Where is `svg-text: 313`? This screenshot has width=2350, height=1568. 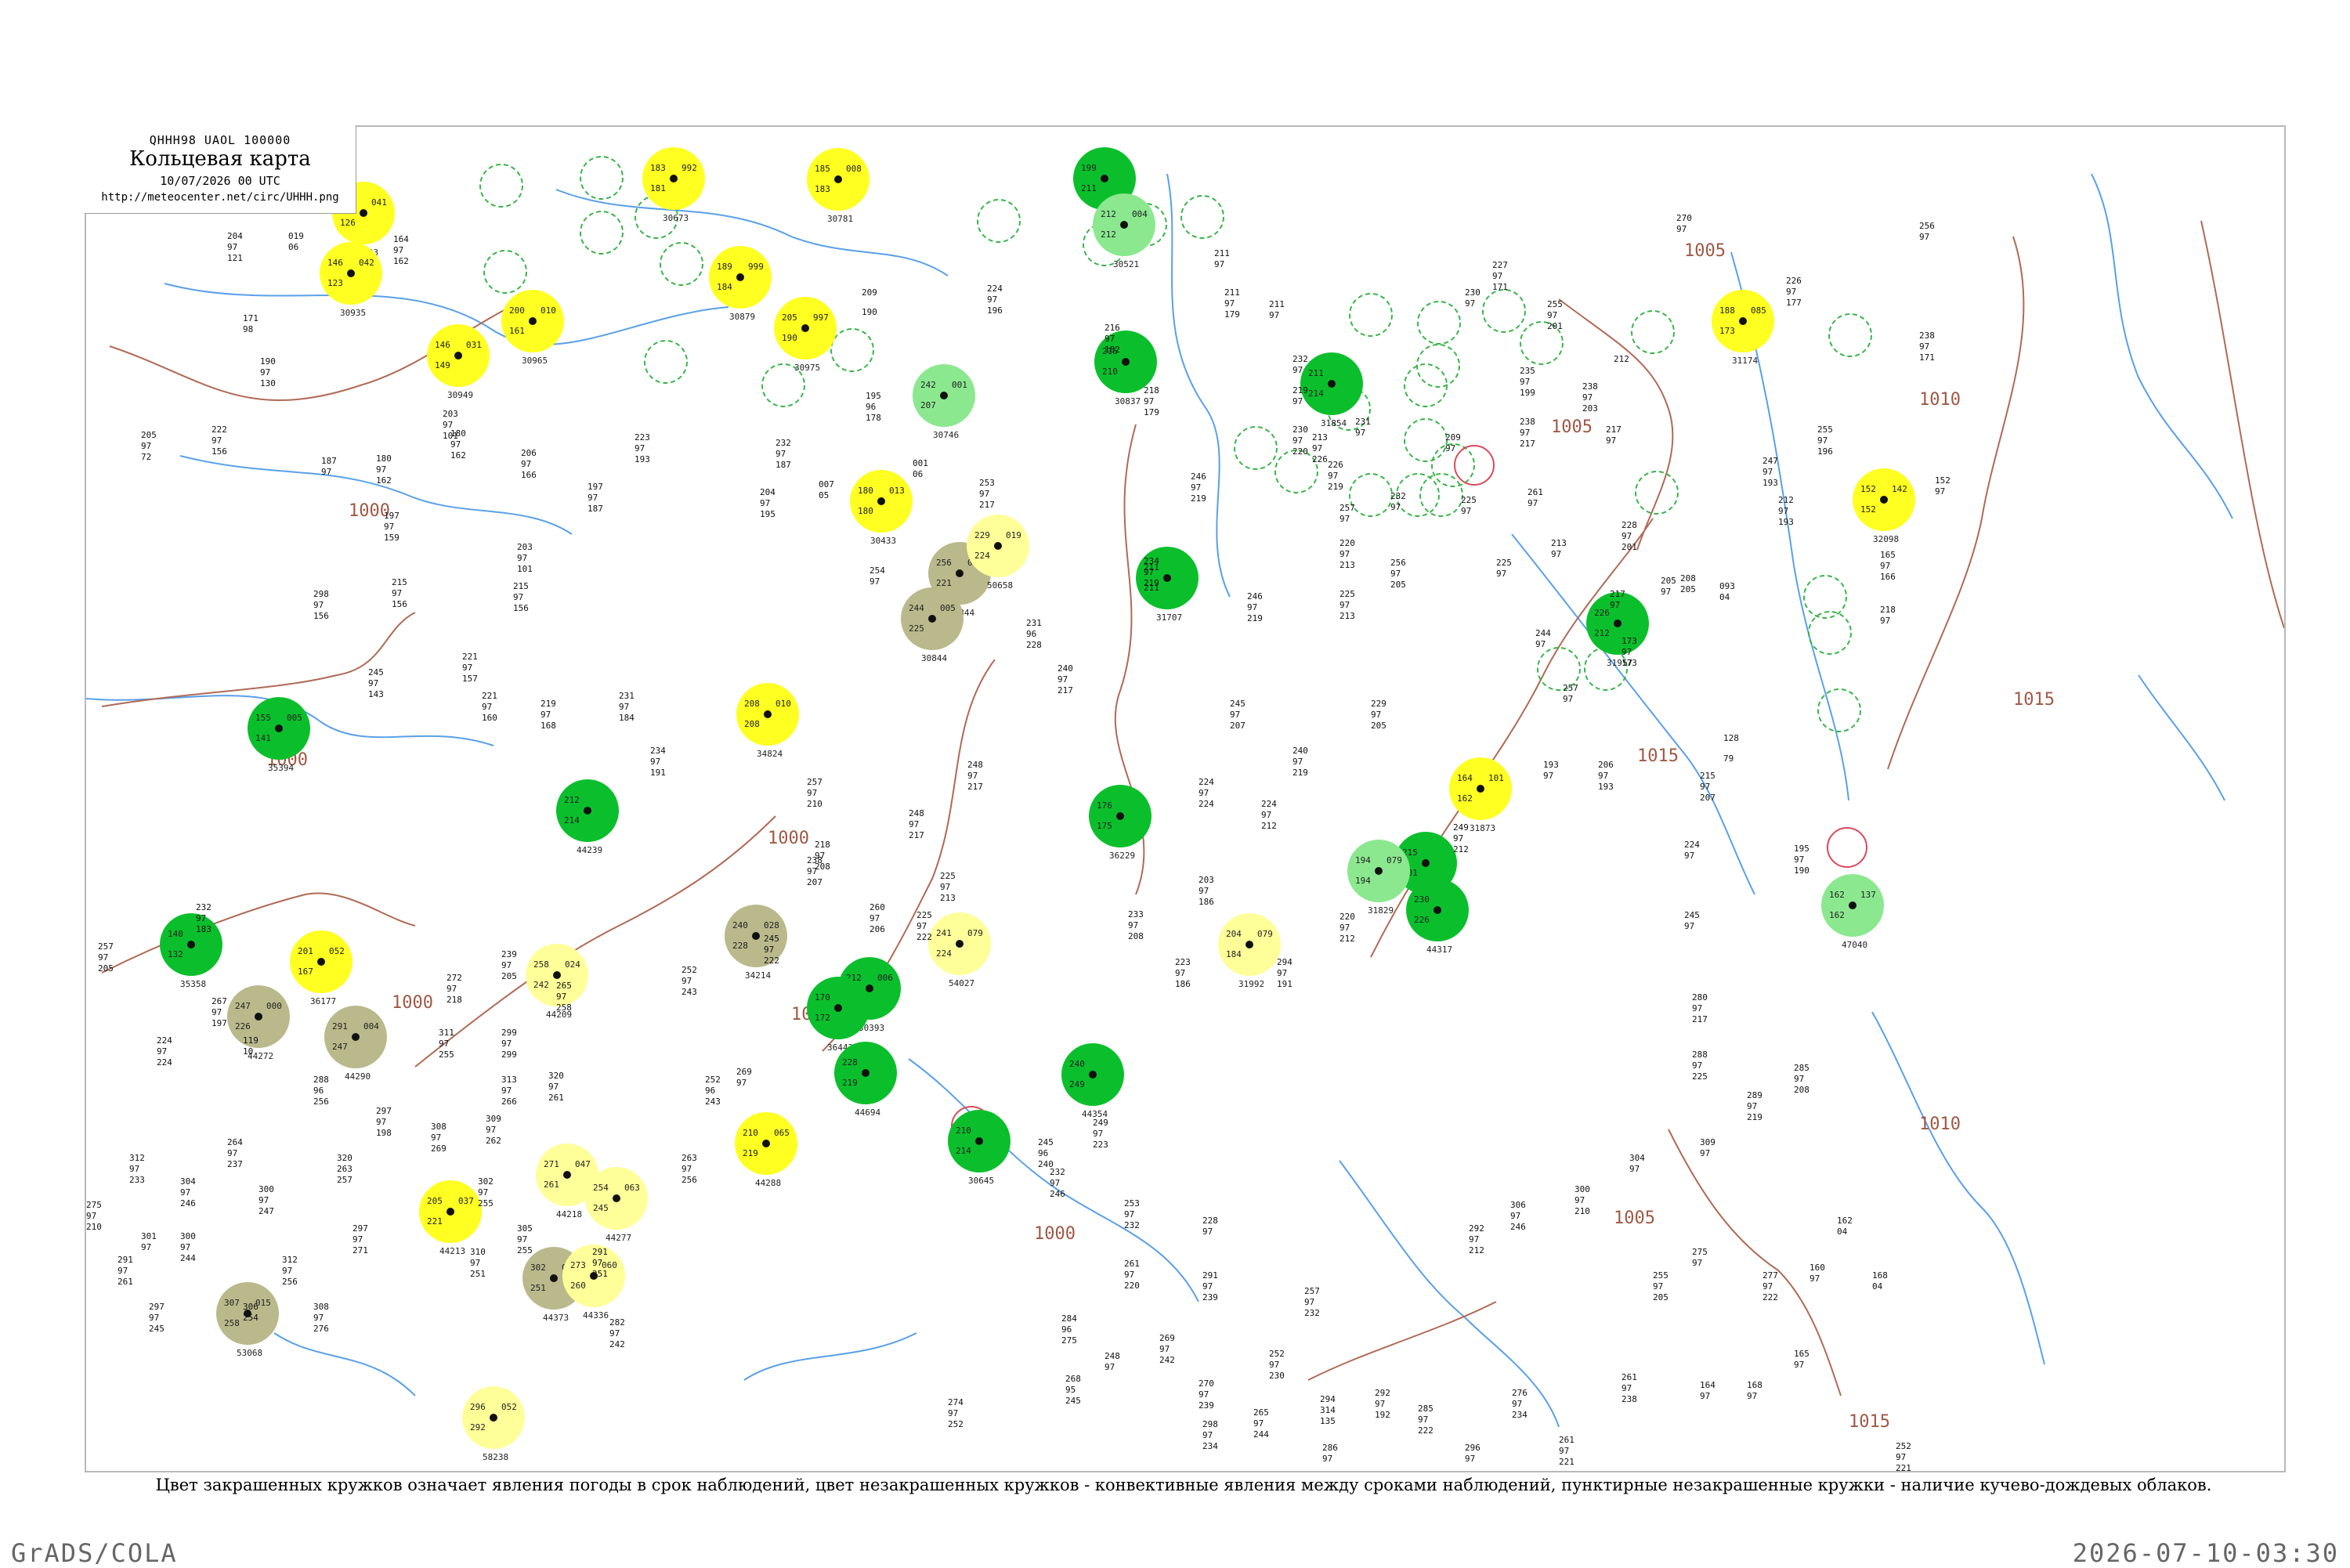 svg-text: 313 is located at coordinates (509, 1080).